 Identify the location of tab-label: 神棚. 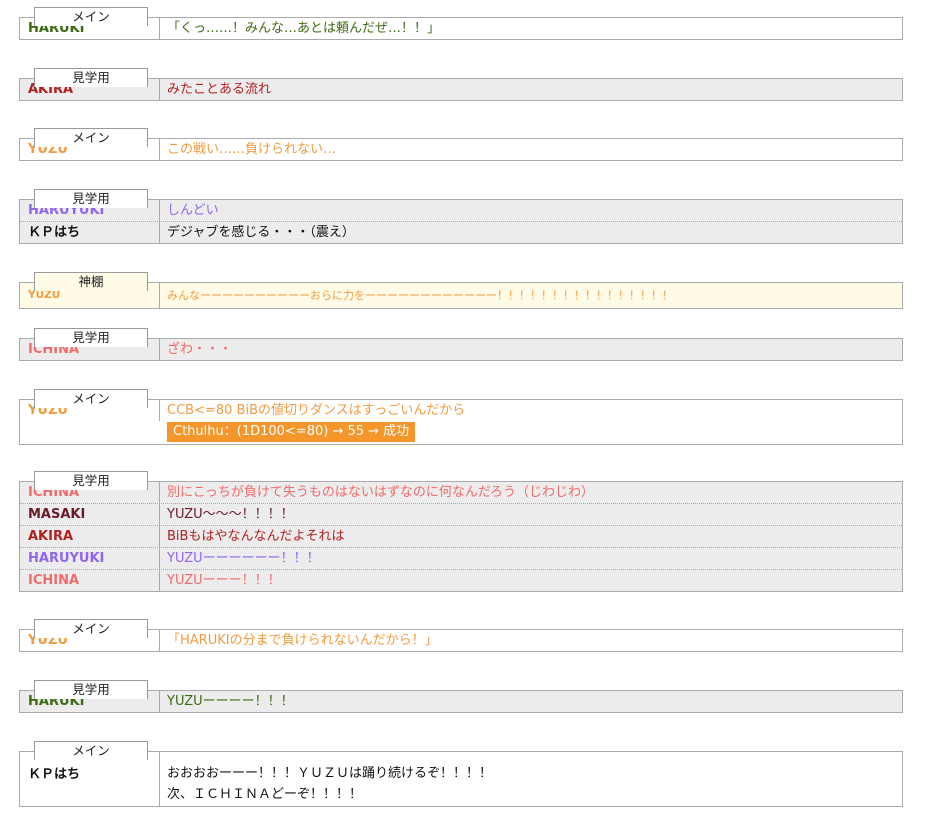
(91, 281).